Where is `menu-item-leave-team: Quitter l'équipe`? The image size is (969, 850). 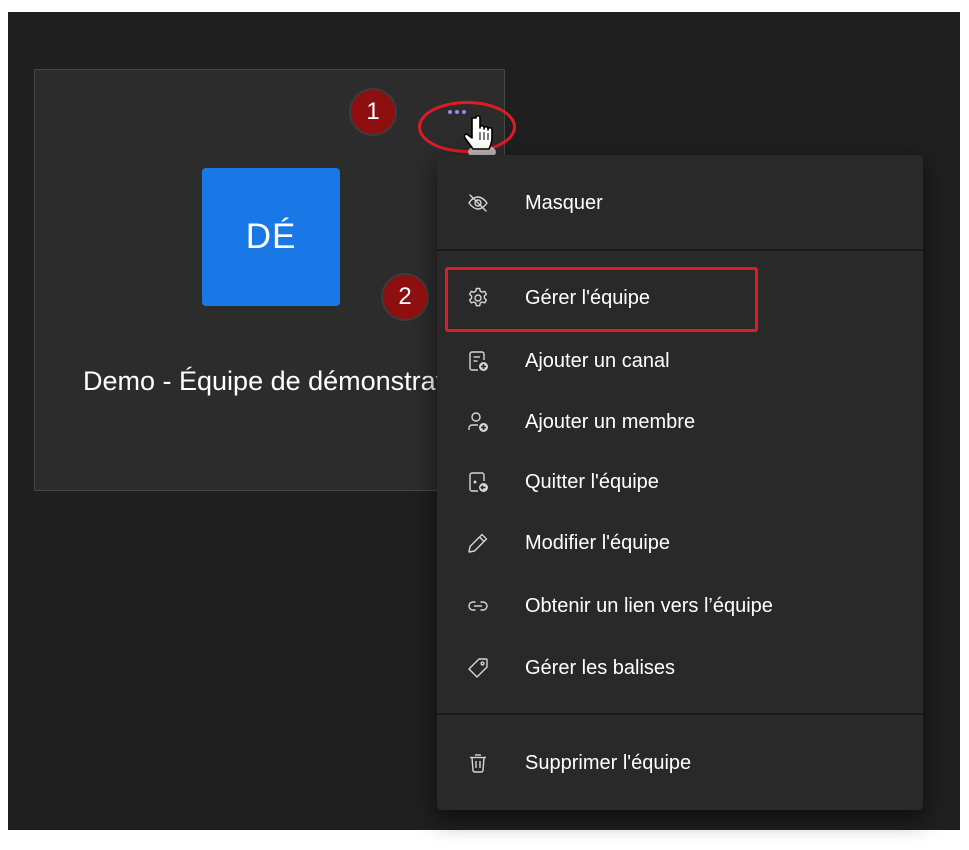 menu-item-leave-team: Quitter l'équipe is located at coordinates (680, 482).